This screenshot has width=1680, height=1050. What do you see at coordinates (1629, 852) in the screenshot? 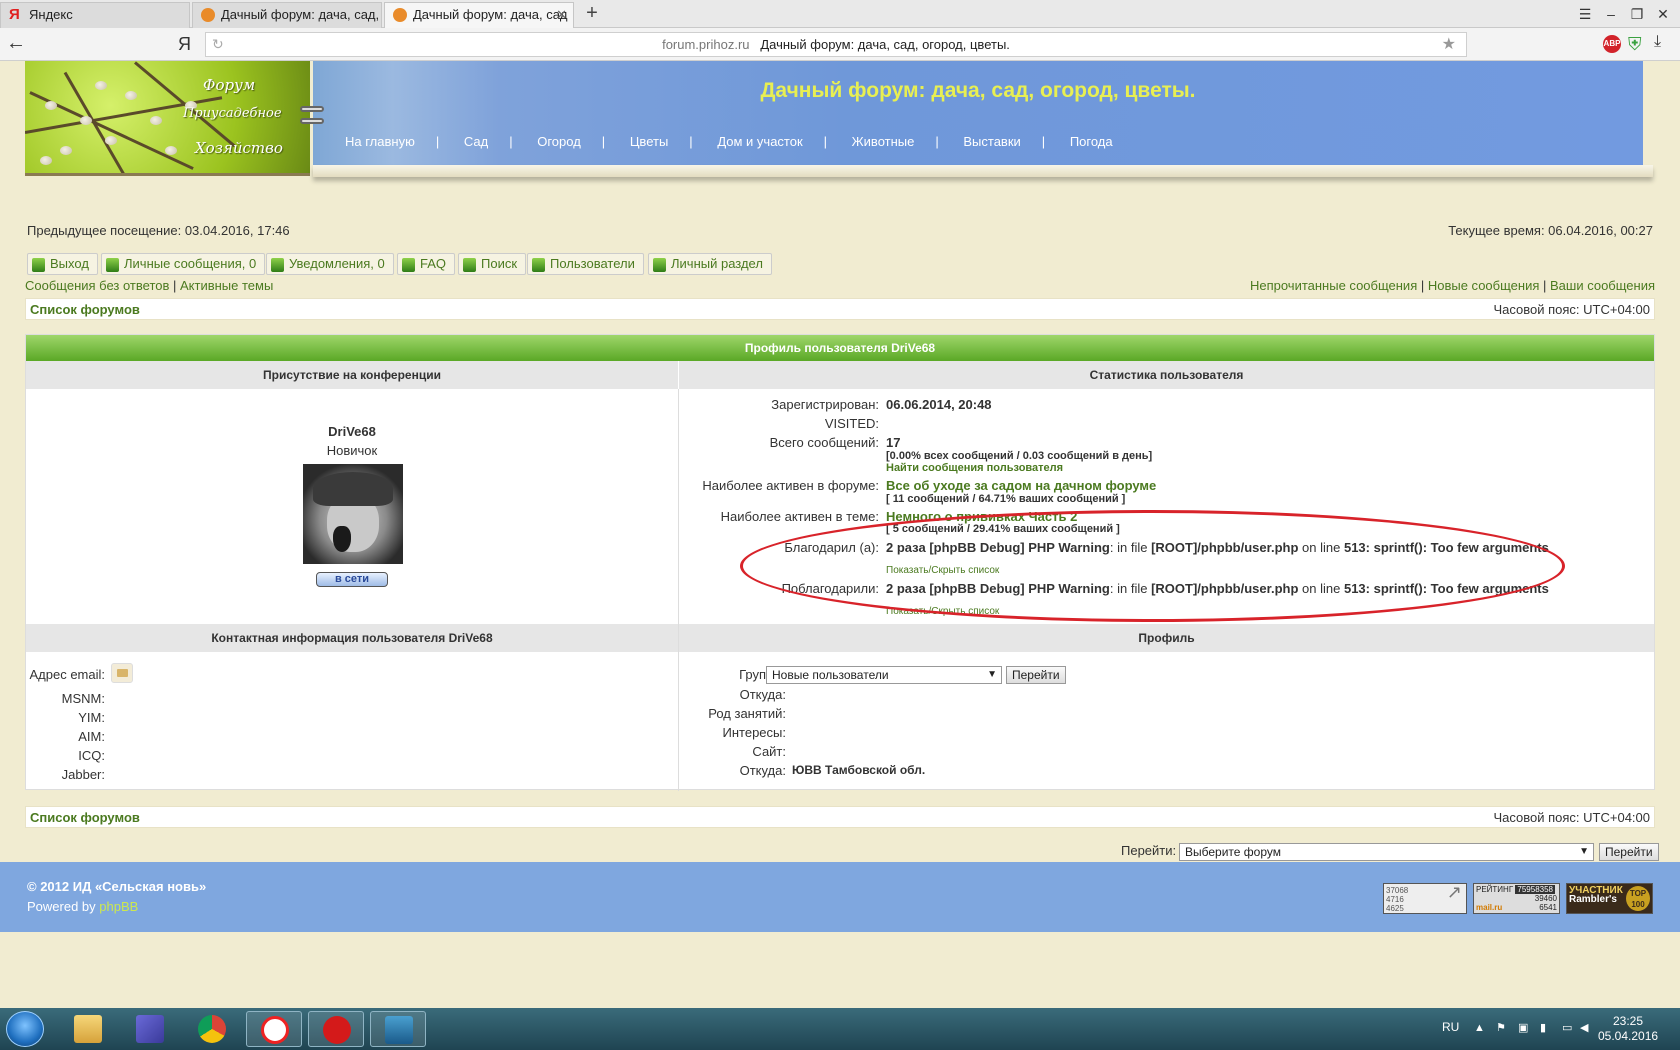
I see `jump-go-button: Перейти` at bounding box center [1629, 852].